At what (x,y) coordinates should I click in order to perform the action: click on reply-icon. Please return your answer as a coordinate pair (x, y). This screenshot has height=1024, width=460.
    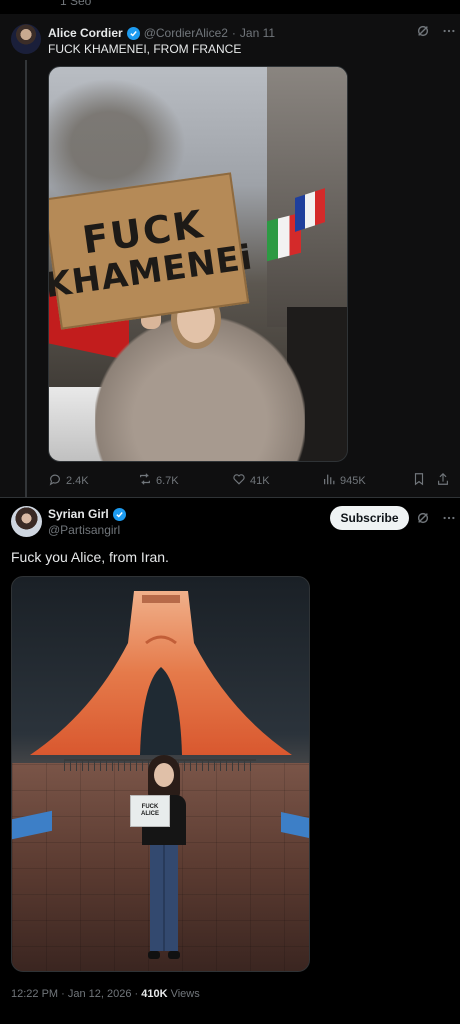
    Looking at the image, I should click on (55, 480).